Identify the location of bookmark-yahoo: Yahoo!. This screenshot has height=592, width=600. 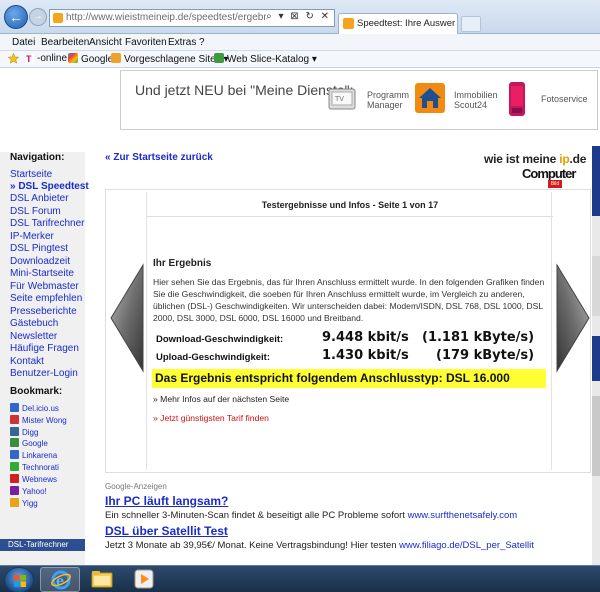
(28, 491).